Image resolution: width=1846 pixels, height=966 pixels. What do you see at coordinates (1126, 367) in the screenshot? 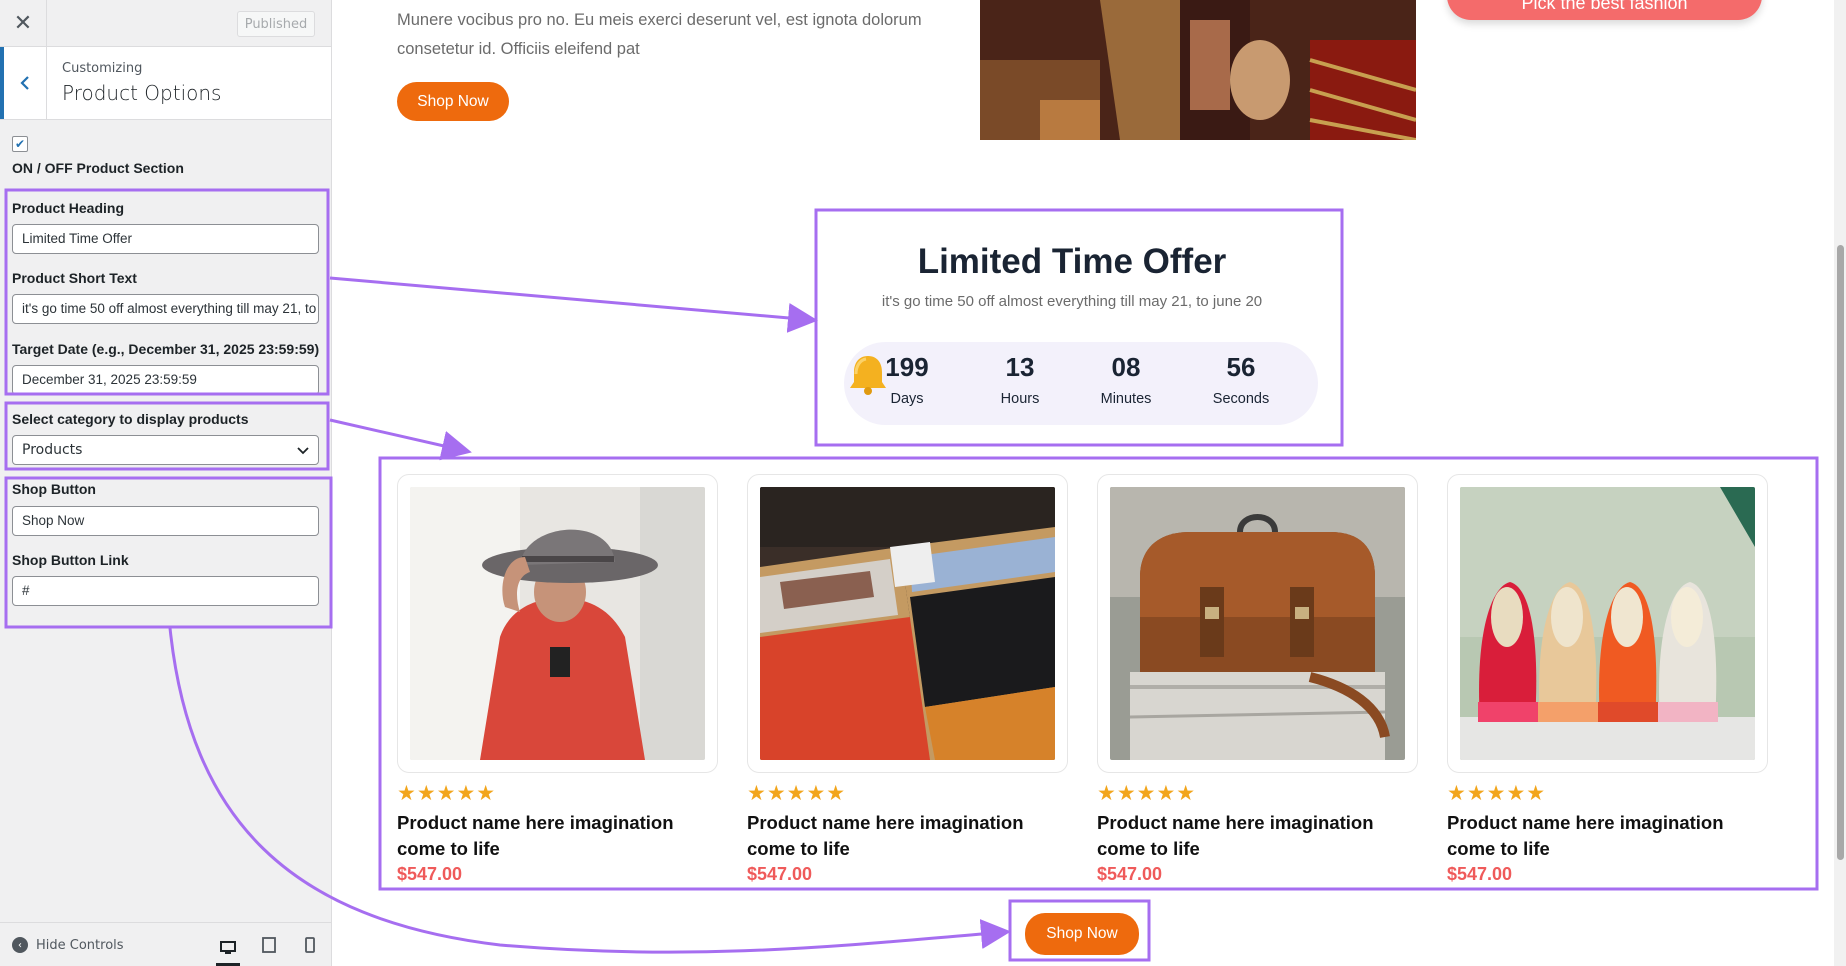
I see `countdown-value: 08` at bounding box center [1126, 367].